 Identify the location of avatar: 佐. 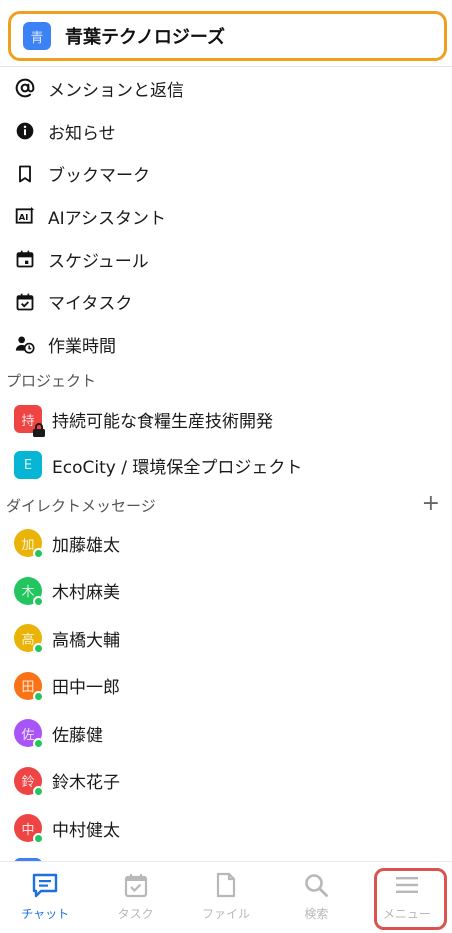
(29, 734).